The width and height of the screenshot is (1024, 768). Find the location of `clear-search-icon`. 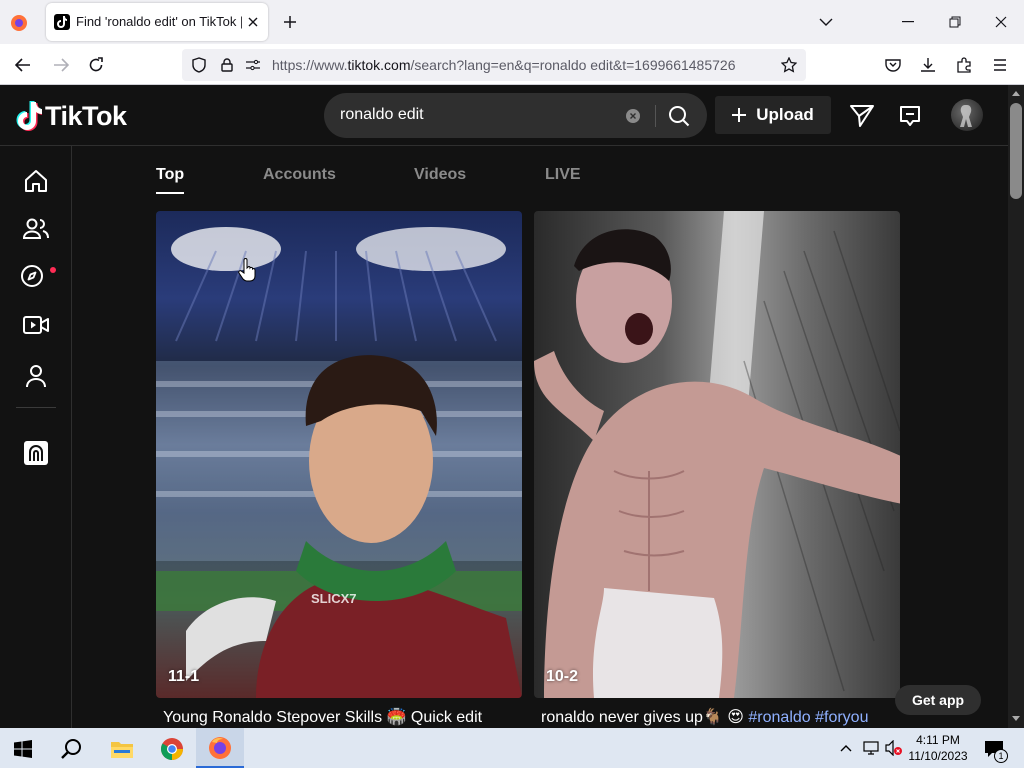

clear-search-icon is located at coordinates (633, 116).